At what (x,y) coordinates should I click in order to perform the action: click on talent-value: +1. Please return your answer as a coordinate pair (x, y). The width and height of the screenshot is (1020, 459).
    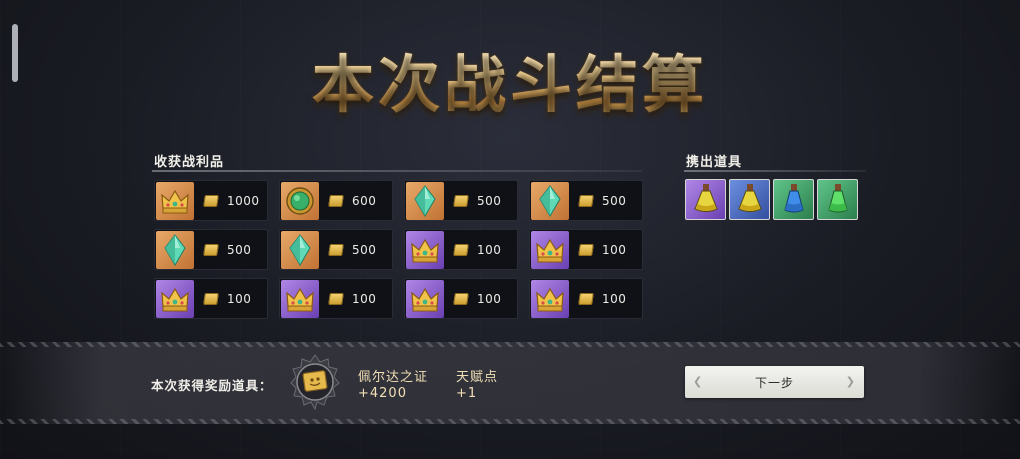
    Looking at the image, I should click on (467, 393).